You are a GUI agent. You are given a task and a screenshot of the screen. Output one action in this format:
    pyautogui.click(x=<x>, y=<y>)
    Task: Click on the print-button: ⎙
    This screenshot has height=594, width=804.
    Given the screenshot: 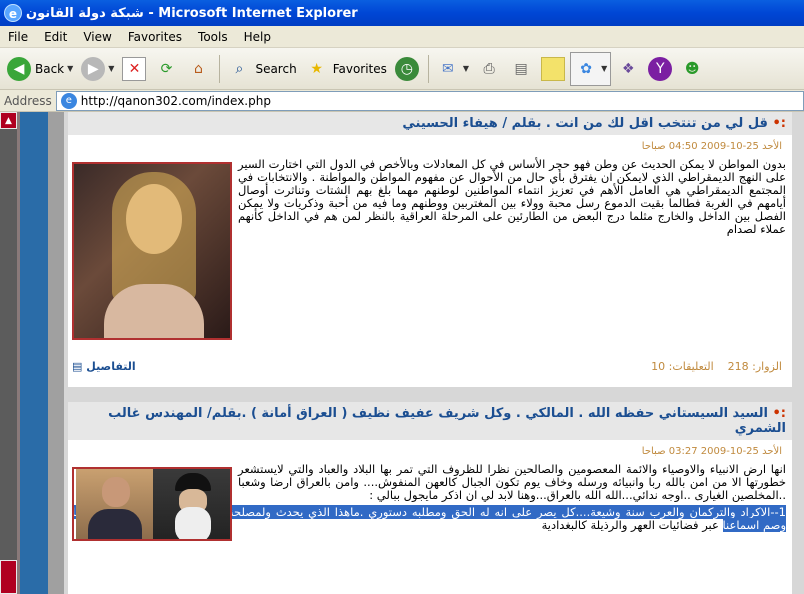 What is the action you would take?
    pyautogui.click(x=489, y=69)
    